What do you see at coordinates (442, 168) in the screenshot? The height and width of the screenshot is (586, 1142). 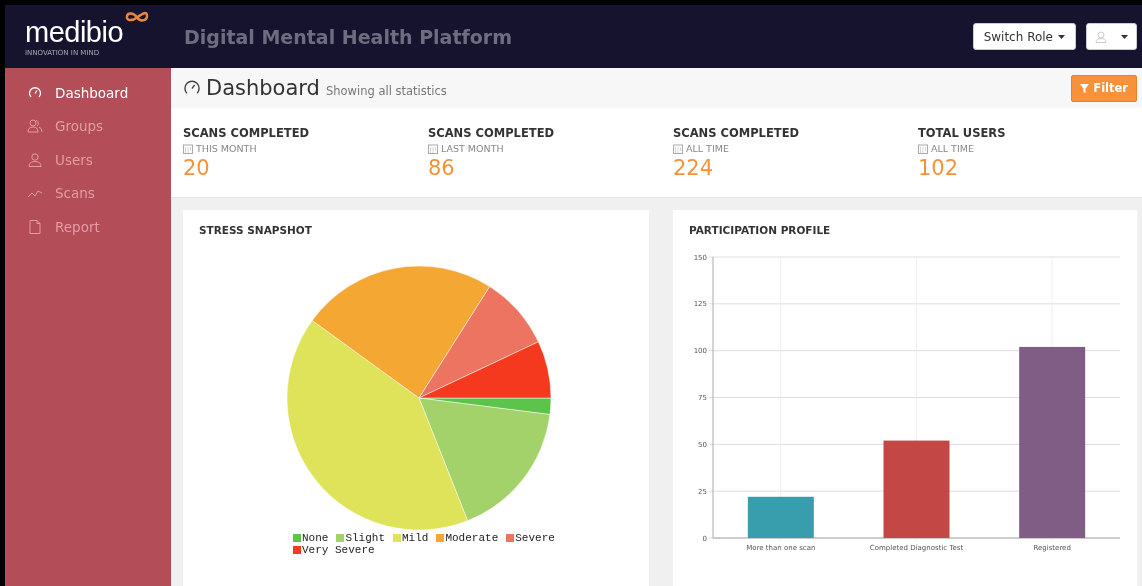 I see `stat-value: 86` at bounding box center [442, 168].